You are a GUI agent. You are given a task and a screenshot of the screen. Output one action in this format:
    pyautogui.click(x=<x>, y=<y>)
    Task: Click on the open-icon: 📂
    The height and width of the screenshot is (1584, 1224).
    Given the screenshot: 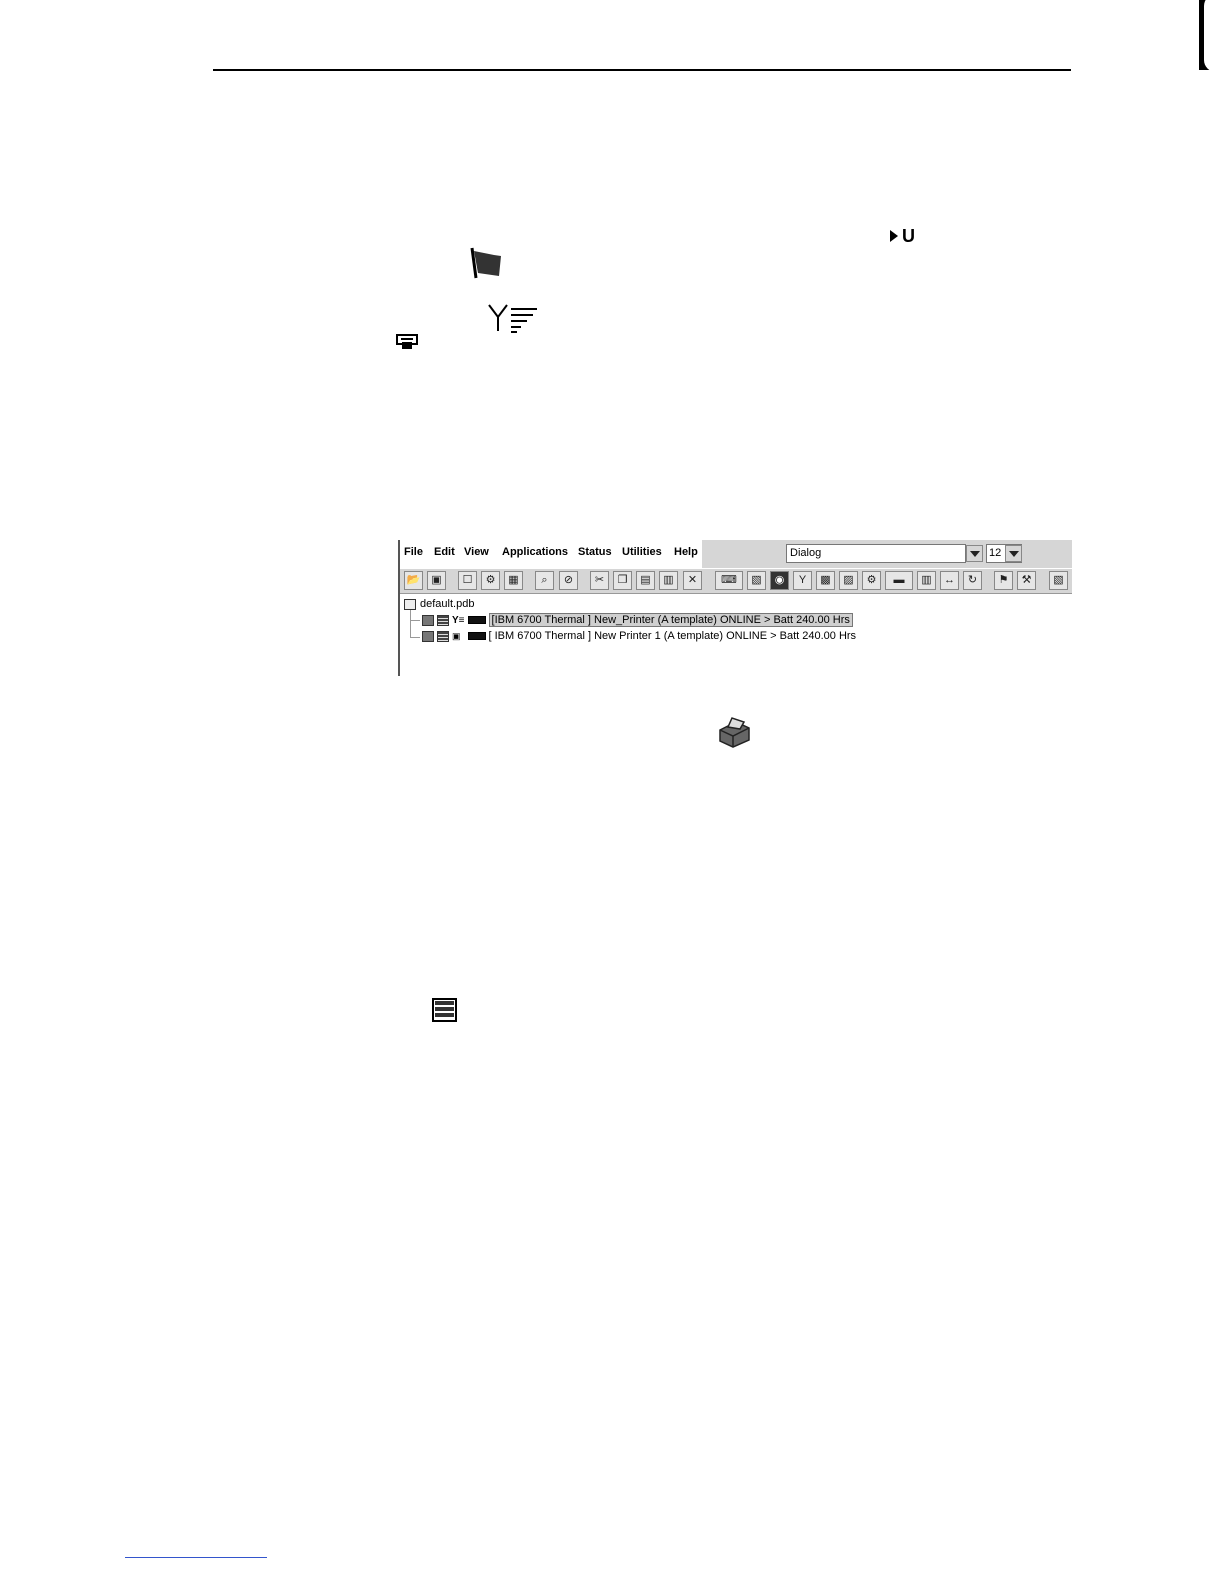 What is the action you would take?
    pyautogui.click(x=413, y=580)
    